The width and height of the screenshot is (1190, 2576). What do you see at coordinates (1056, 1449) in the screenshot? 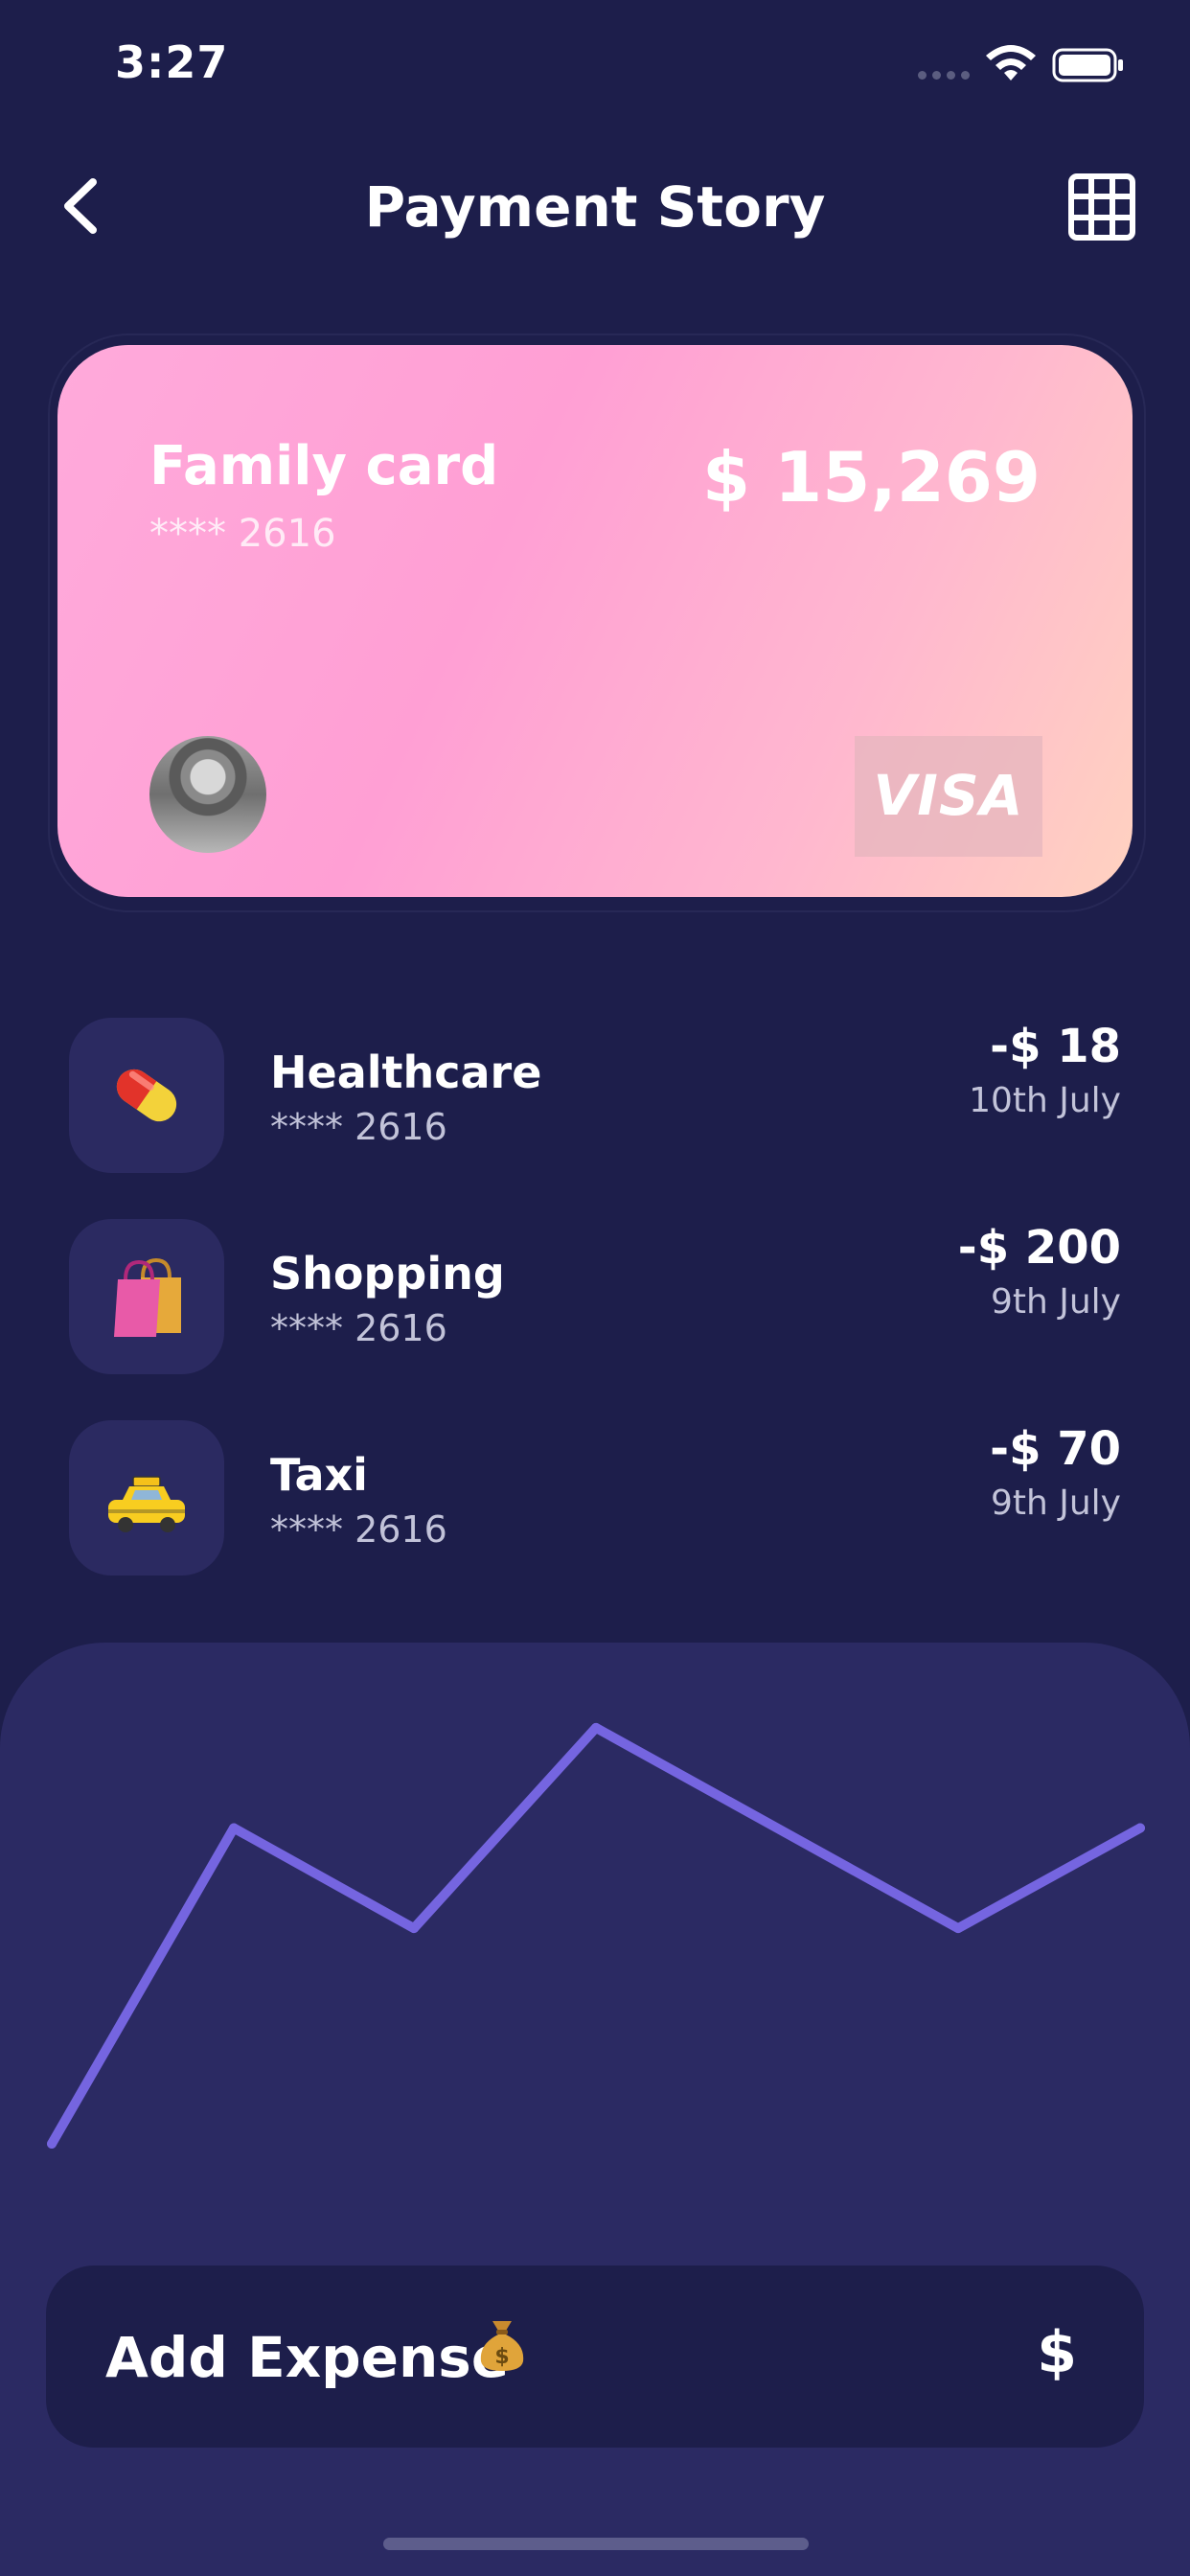
I see `transaction-amount: -$ 70` at bounding box center [1056, 1449].